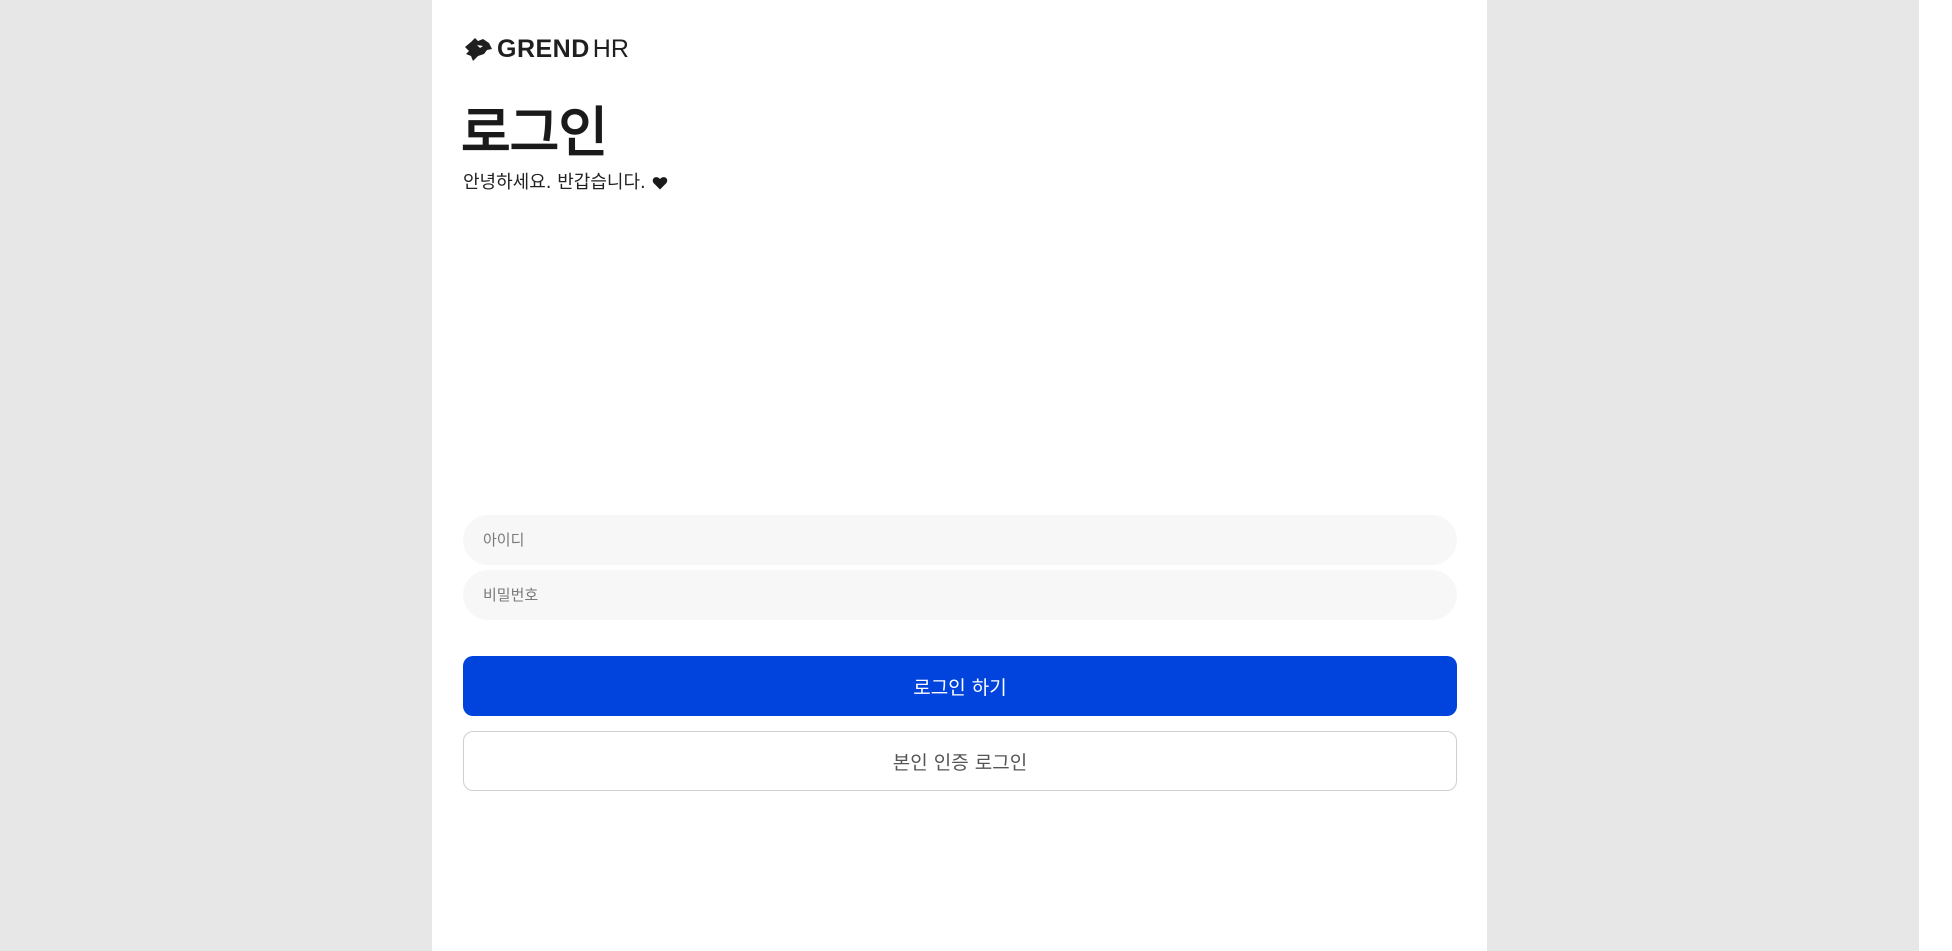 This screenshot has height=951, width=1952. What do you see at coordinates (478, 49) in the screenshot?
I see `panther-head-icon` at bounding box center [478, 49].